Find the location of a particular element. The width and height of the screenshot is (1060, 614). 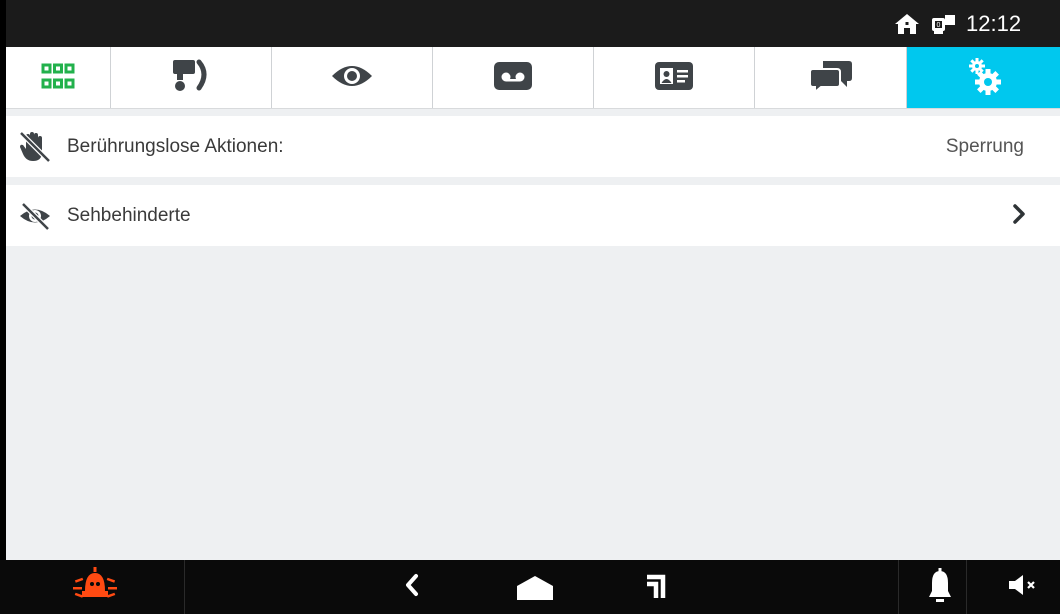

intercom-call-icon is located at coordinates (191, 78).